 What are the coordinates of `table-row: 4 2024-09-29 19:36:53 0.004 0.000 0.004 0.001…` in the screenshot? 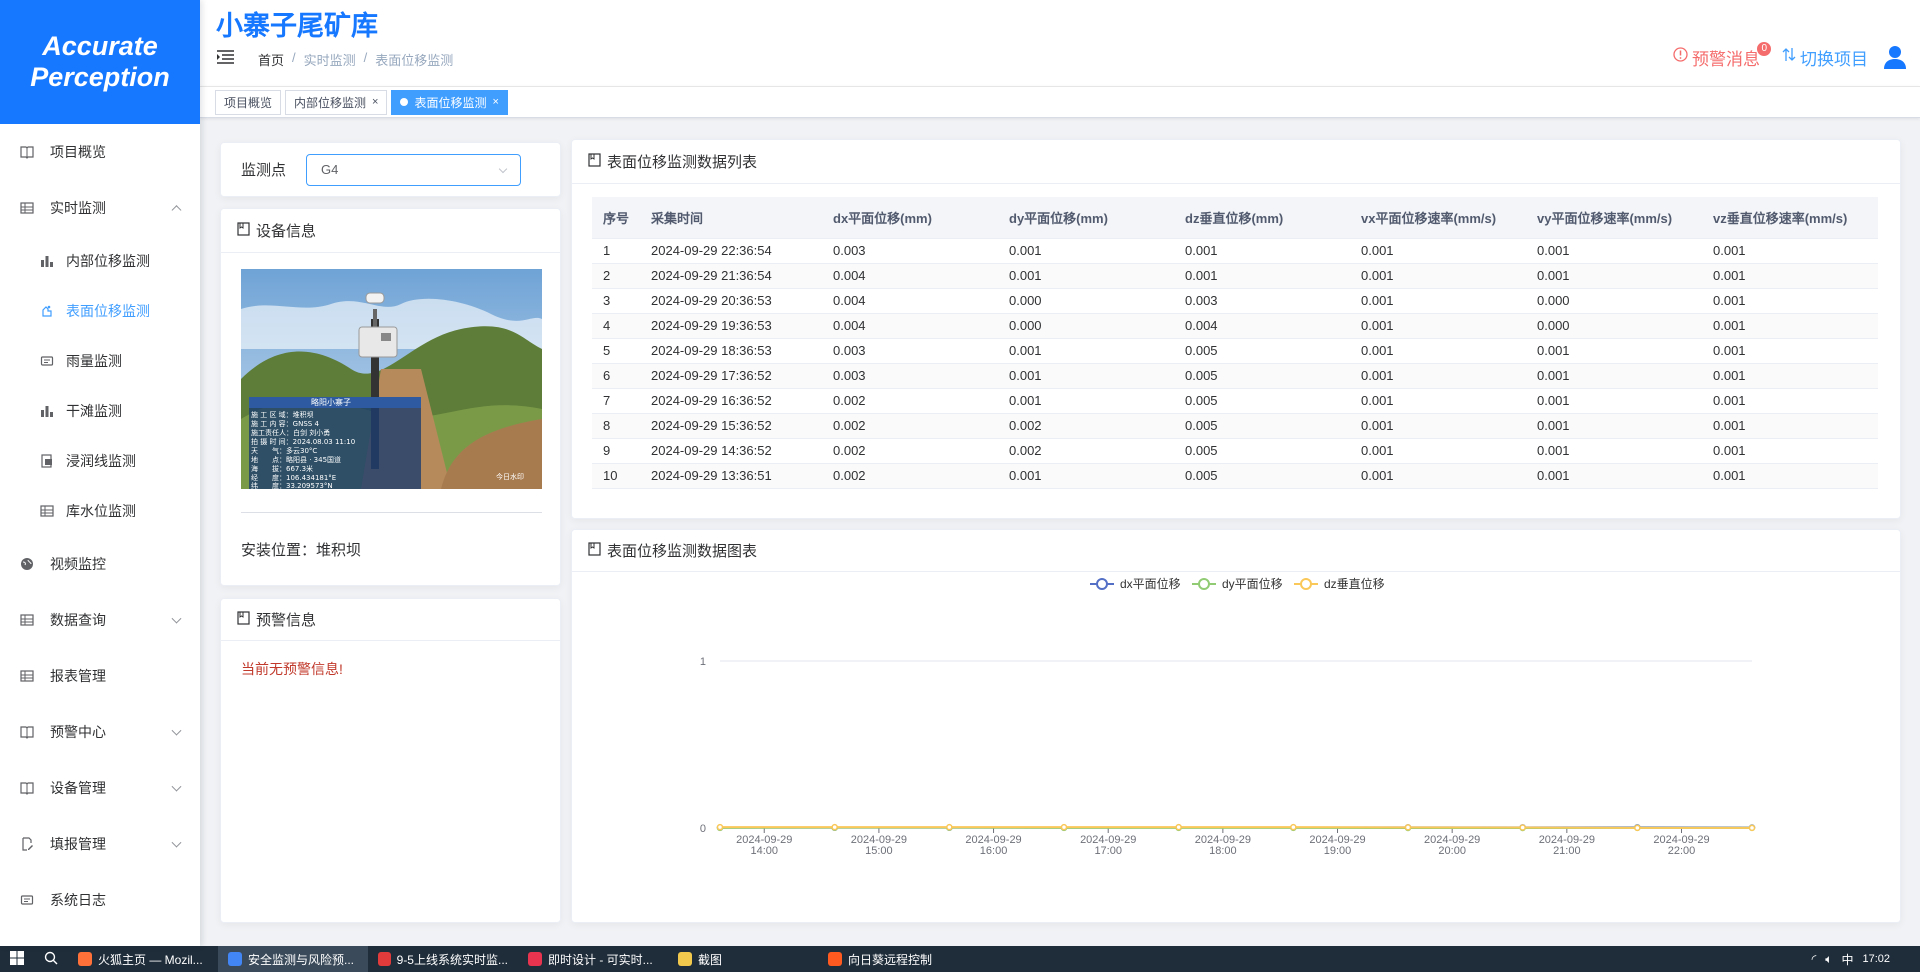 It's located at (1235, 326).